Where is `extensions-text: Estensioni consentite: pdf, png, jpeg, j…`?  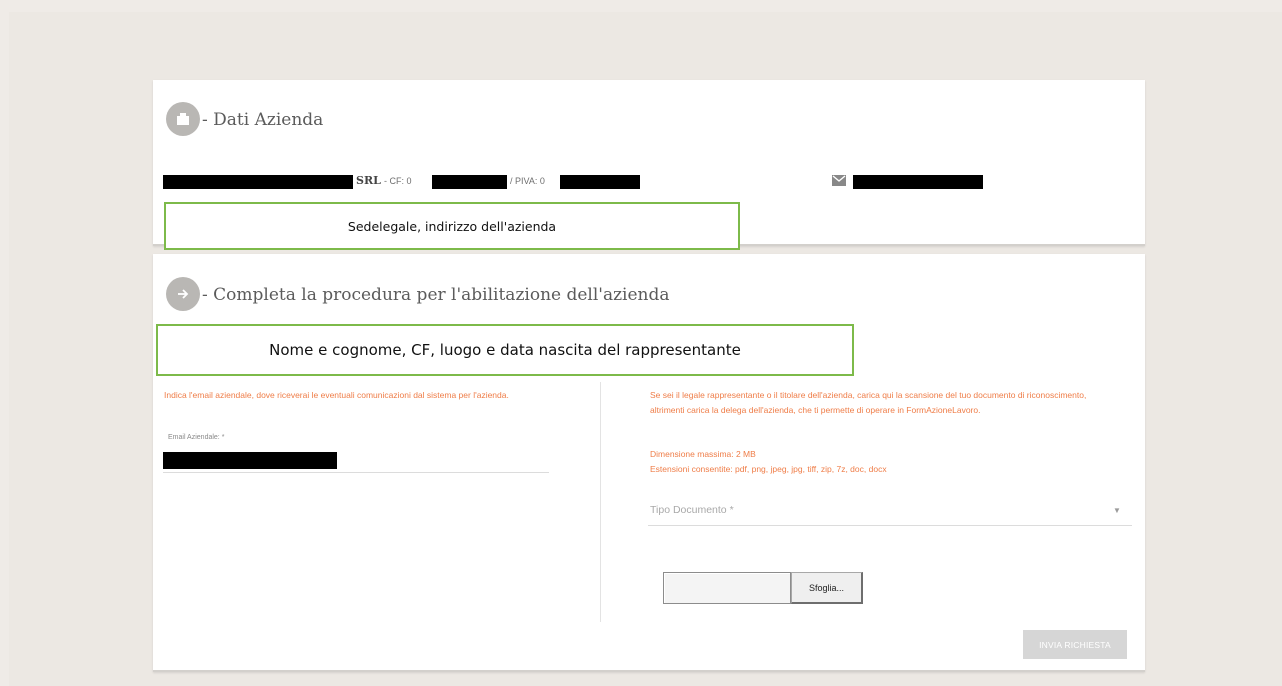
extensions-text: Estensioni consentite: pdf, png, jpeg, j… is located at coordinates (768, 469).